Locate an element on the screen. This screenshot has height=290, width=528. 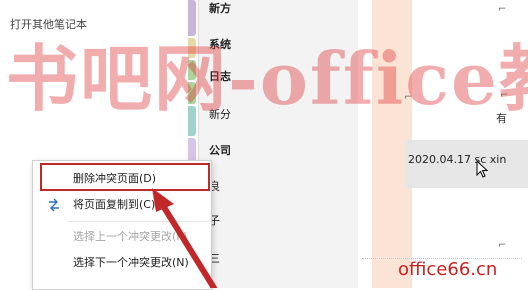
site-label: office66.cn is located at coordinates (448, 269).